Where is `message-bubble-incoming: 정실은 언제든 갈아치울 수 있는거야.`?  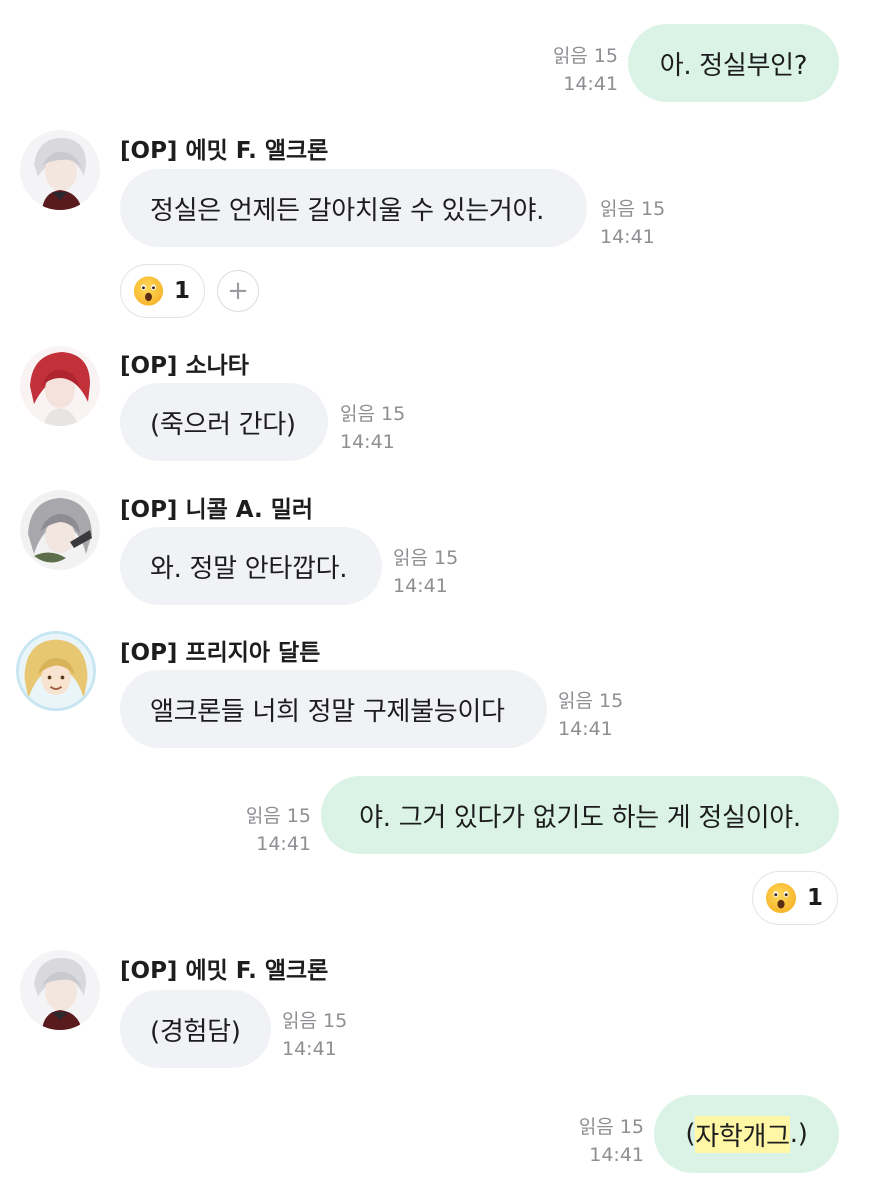
message-bubble-incoming: 정실은 언제든 갈아치울 수 있는거야. is located at coordinates (353, 208).